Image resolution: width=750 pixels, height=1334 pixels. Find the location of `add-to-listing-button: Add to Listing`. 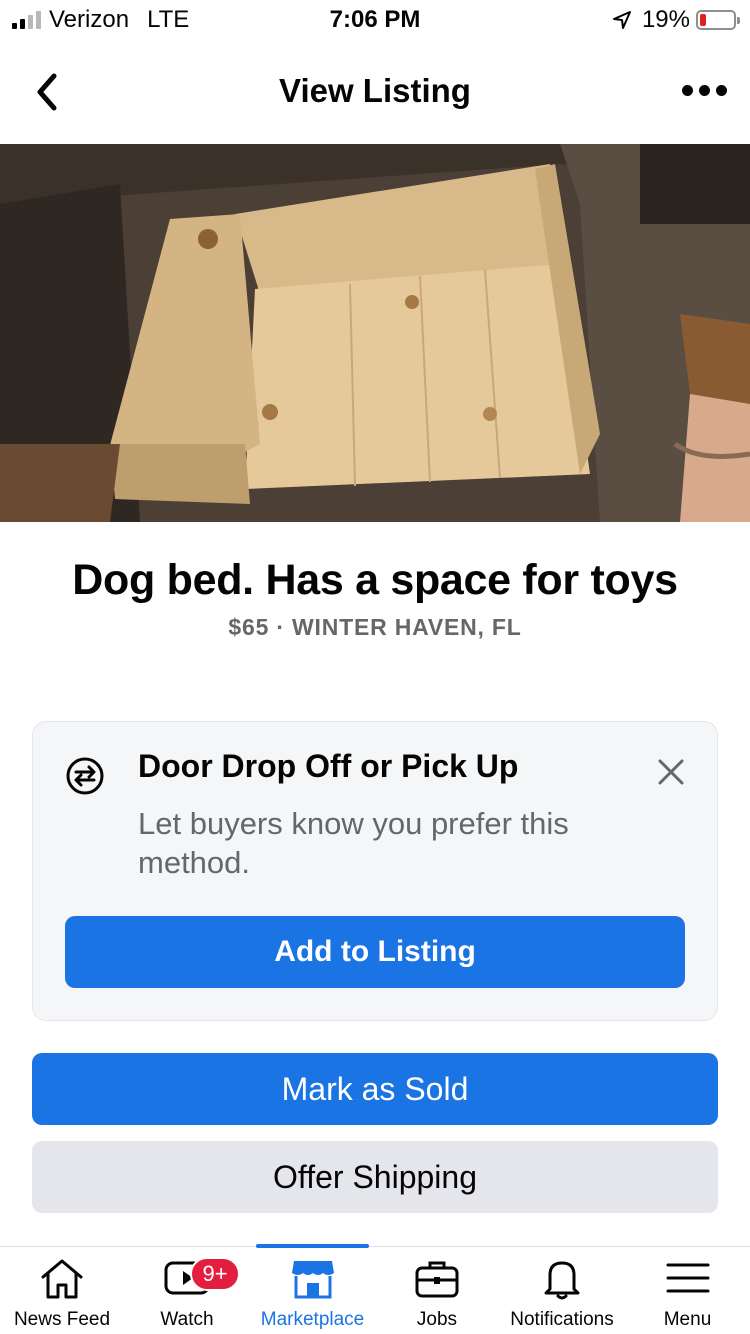

add-to-listing-button: Add to Listing is located at coordinates (375, 952).